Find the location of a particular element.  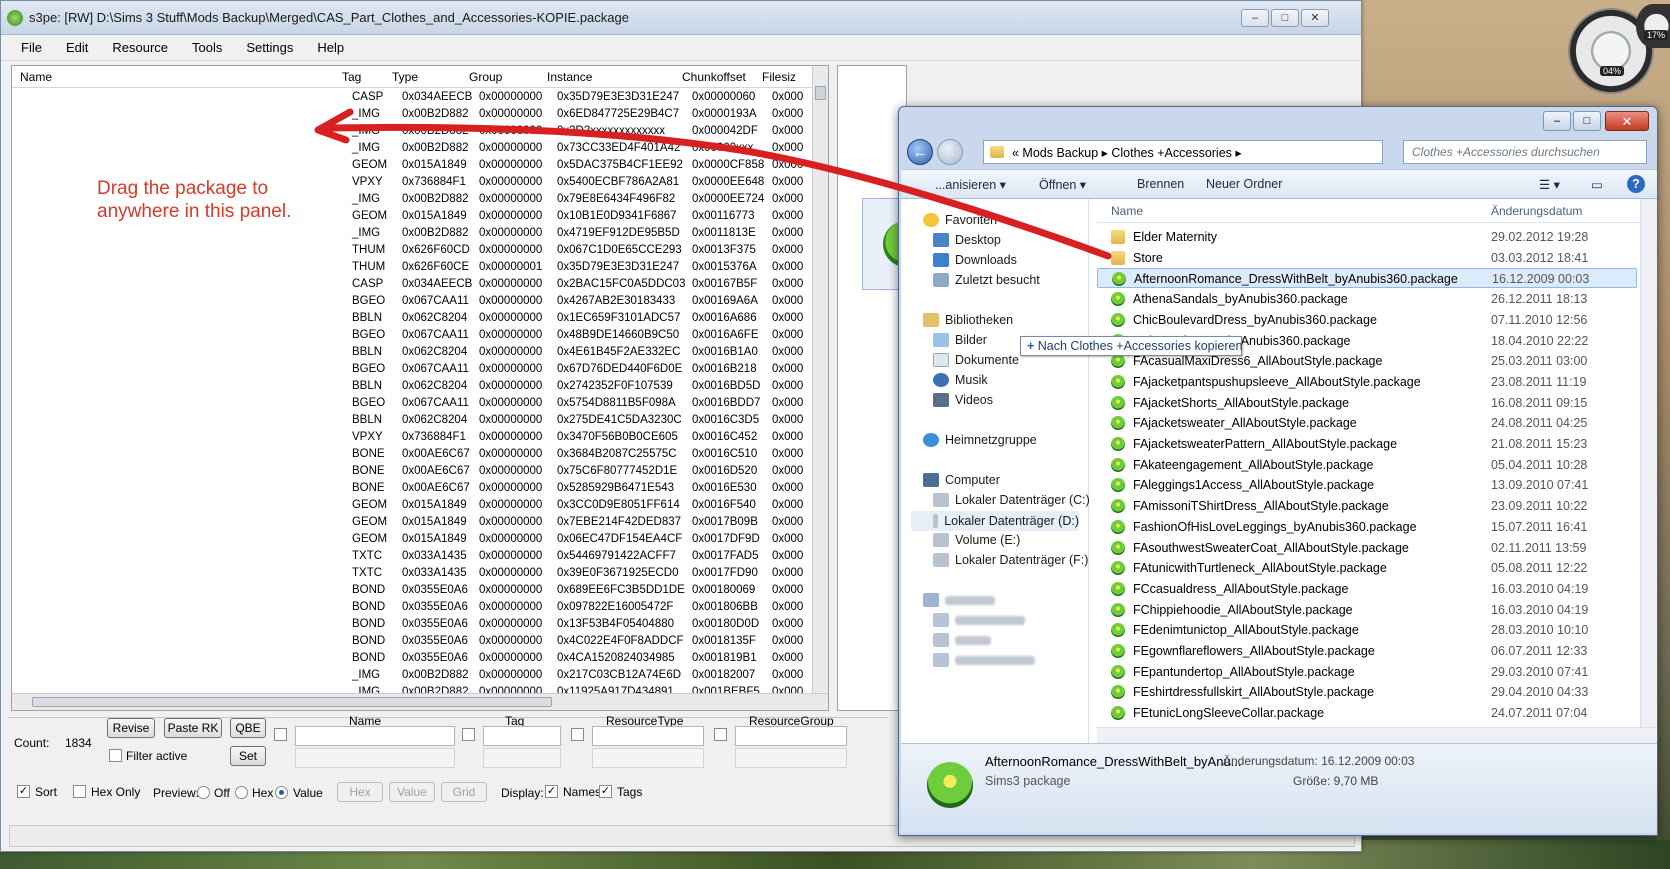

drag-arrow is located at coordinates (713, 184).